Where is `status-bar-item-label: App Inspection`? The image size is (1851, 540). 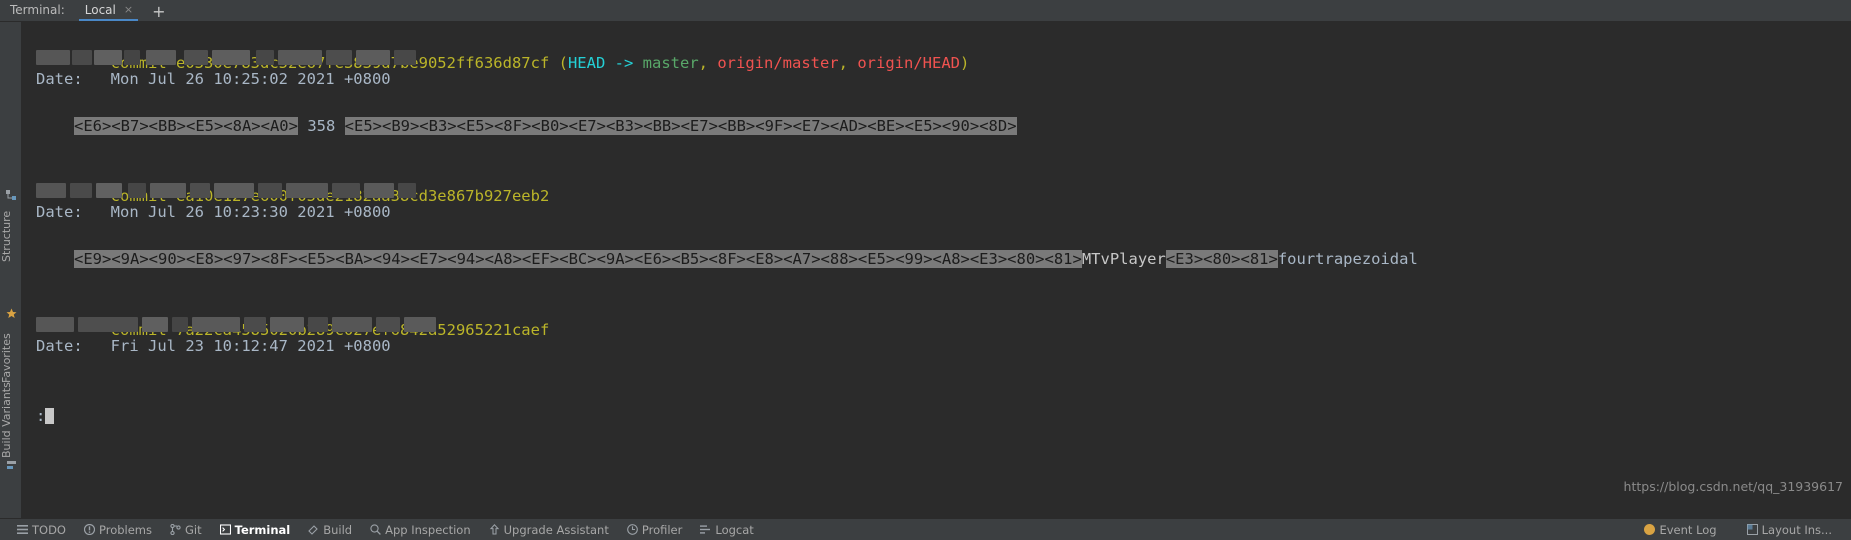 status-bar-item-label: App Inspection is located at coordinates (428, 529).